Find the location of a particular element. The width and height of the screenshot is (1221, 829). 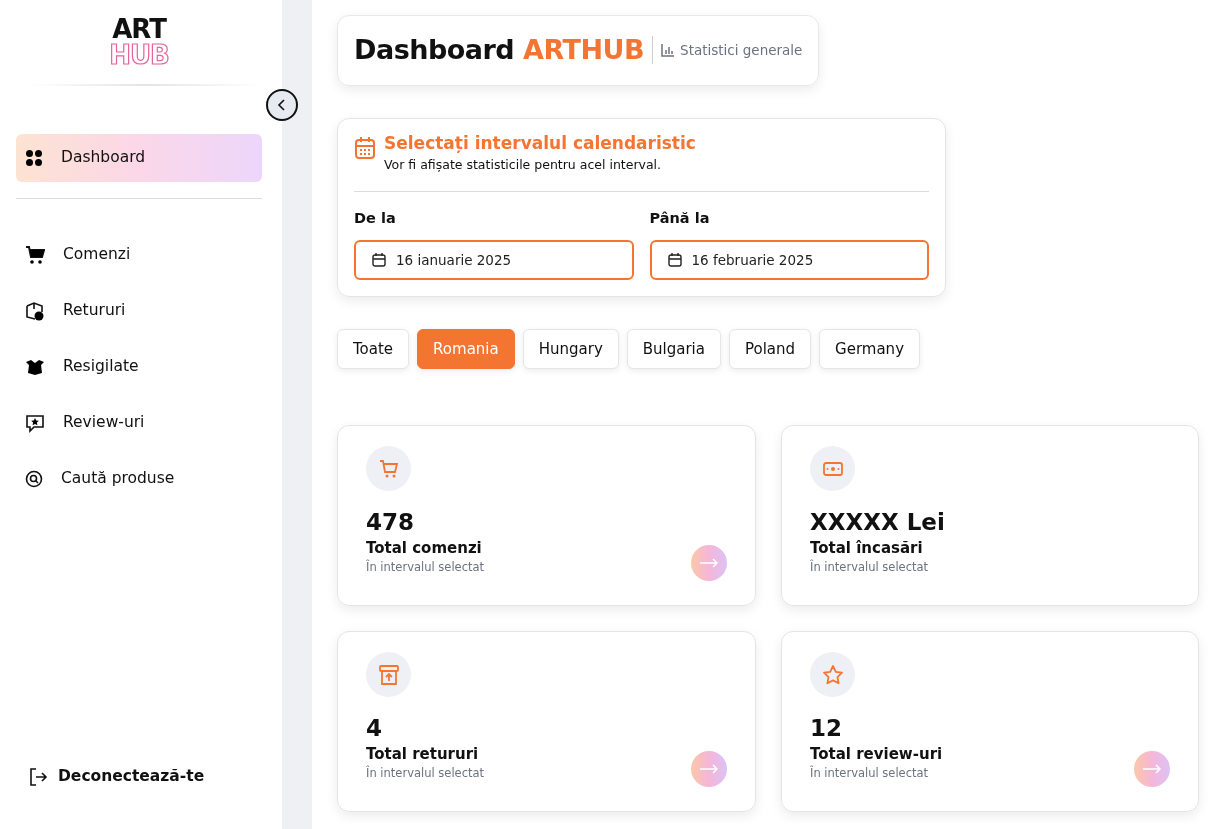

stat-value: 478 is located at coordinates (390, 523).